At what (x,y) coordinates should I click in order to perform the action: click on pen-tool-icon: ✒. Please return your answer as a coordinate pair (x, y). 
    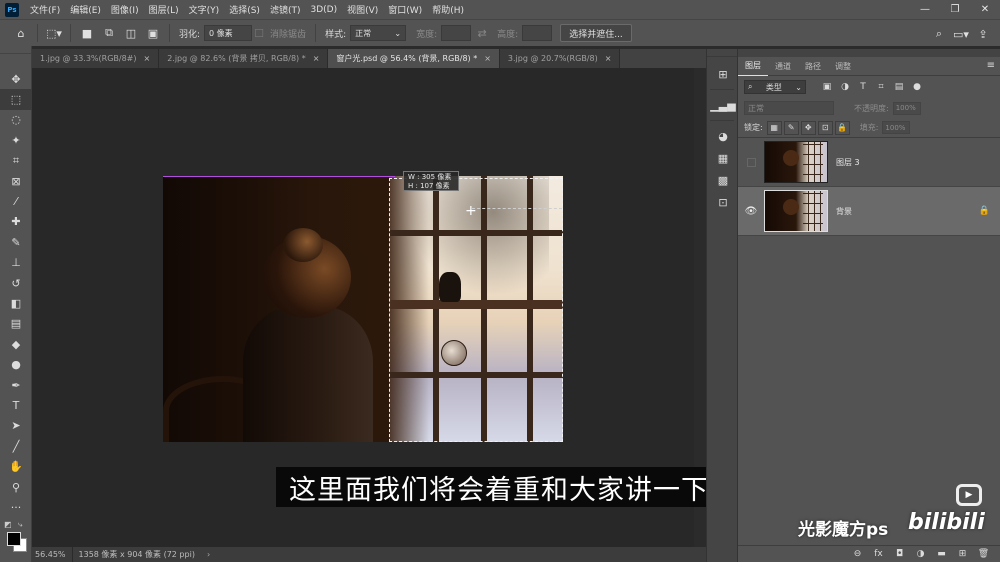
    Looking at the image, I should click on (16, 385).